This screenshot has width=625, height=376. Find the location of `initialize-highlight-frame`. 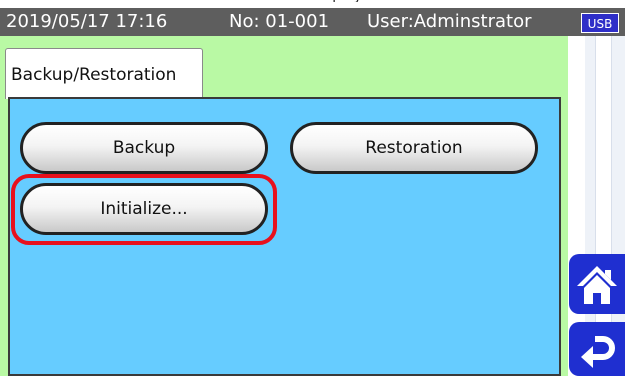

initialize-highlight-frame is located at coordinates (144, 209).